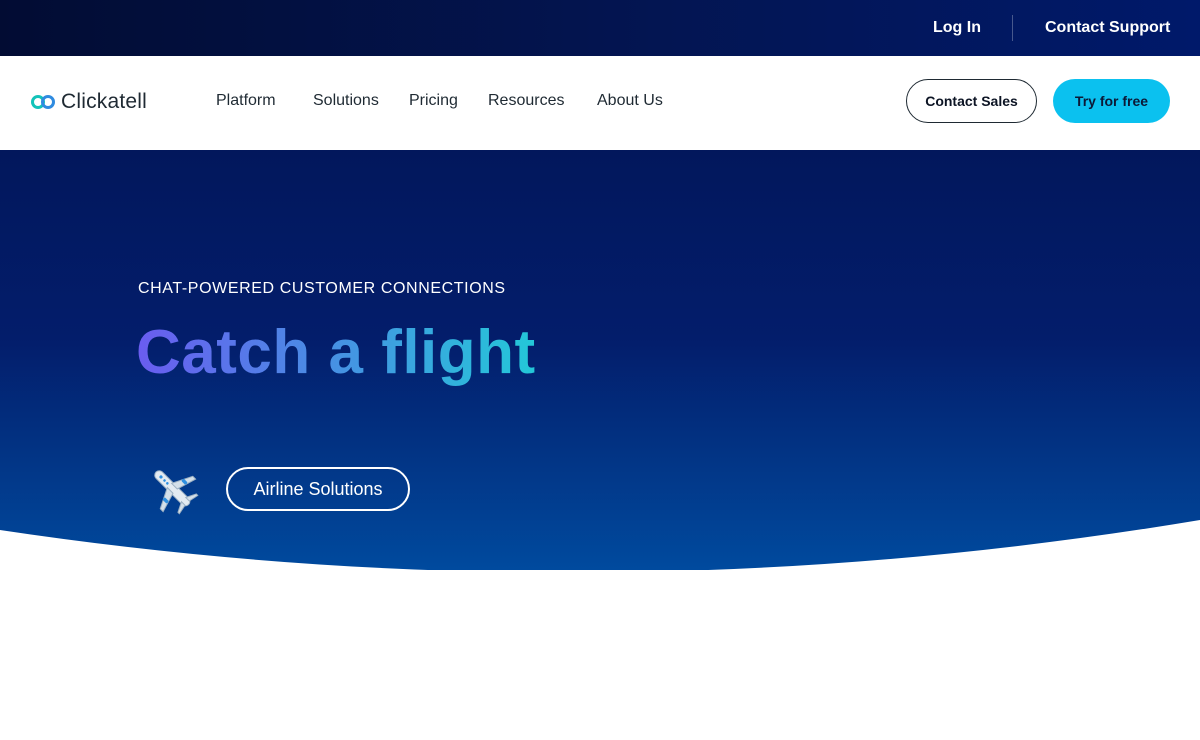 The height and width of the screenshot is (740, 1200). What do you see at coordinates (318, 489) in the screenshot?
I see `airline-solutions-button: Airline Solutions` at bounding box center [318, 489].